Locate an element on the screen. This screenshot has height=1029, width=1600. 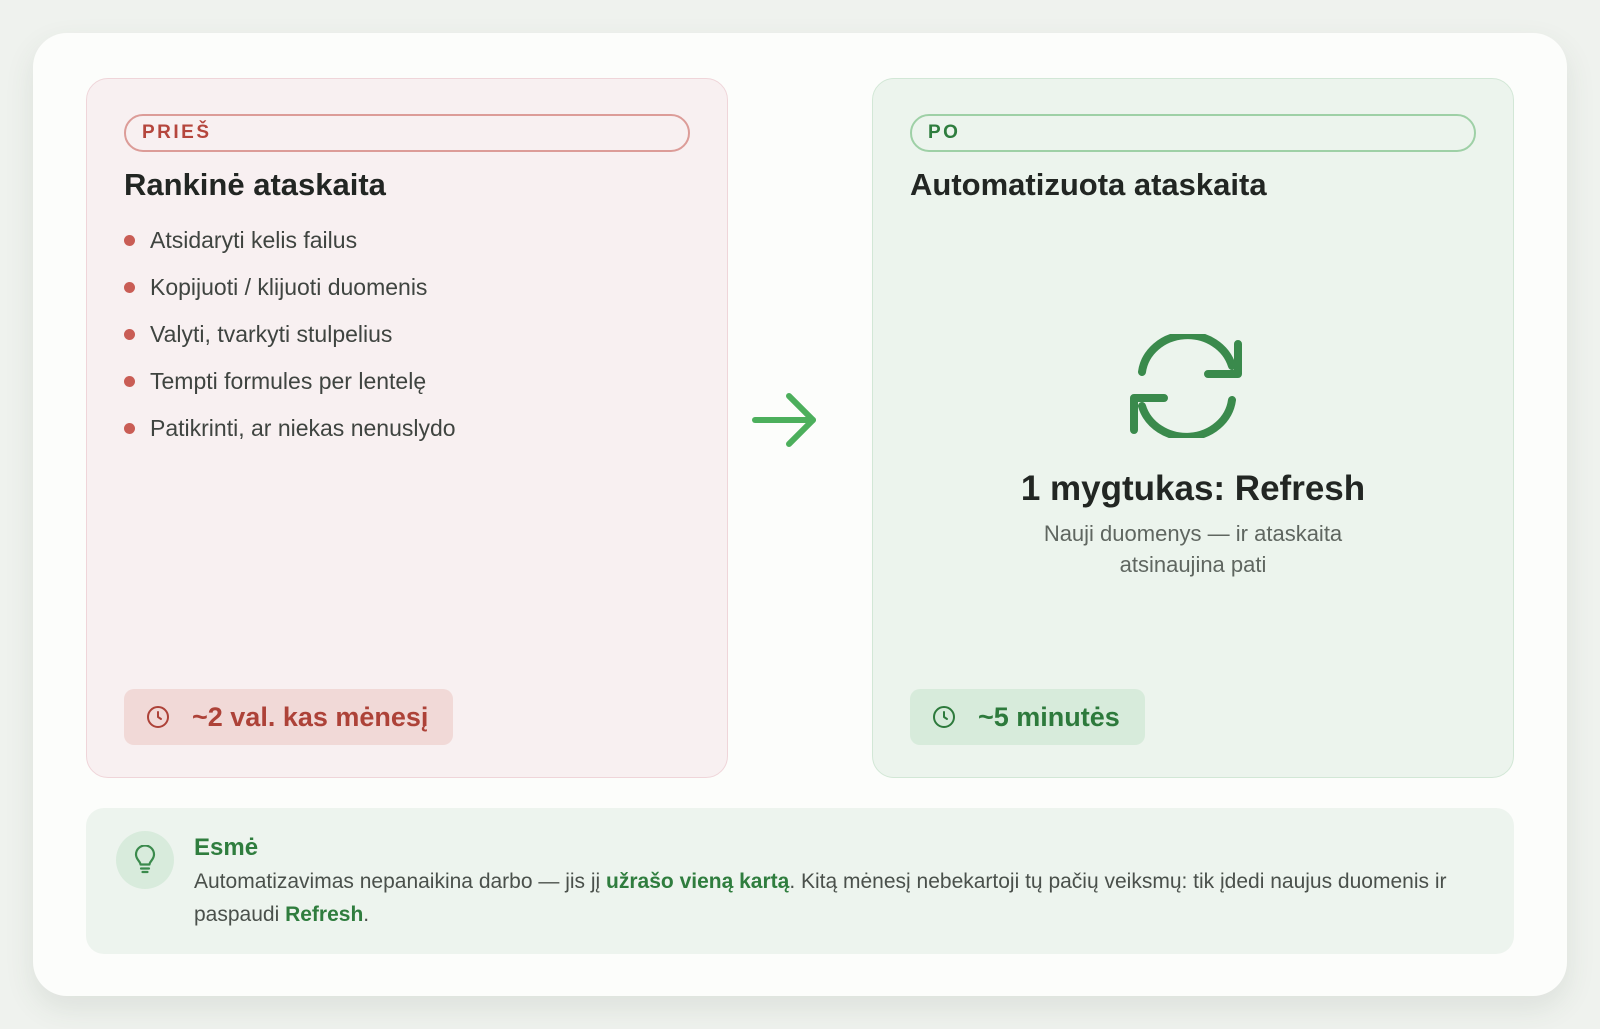
list-item: Kopijuoti / klijuoti duomenis is located at coordinates (290, 293).